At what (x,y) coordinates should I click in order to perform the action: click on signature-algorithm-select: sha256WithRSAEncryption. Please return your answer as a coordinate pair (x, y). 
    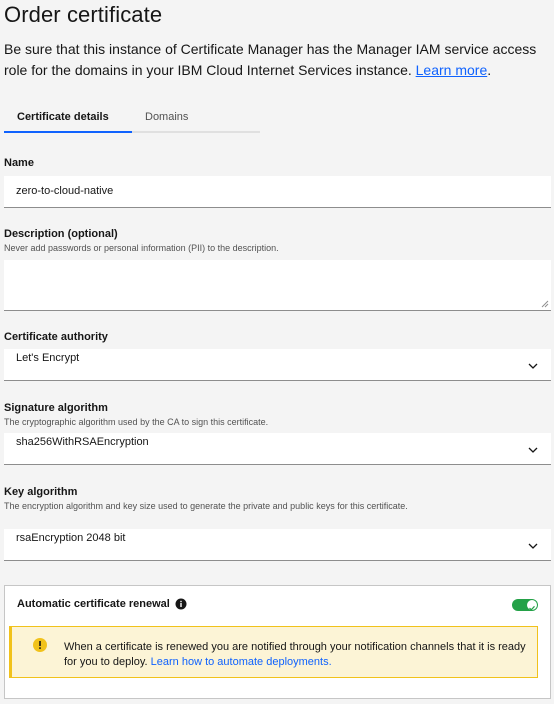
    Looking at the image, I should click on (277, 449).